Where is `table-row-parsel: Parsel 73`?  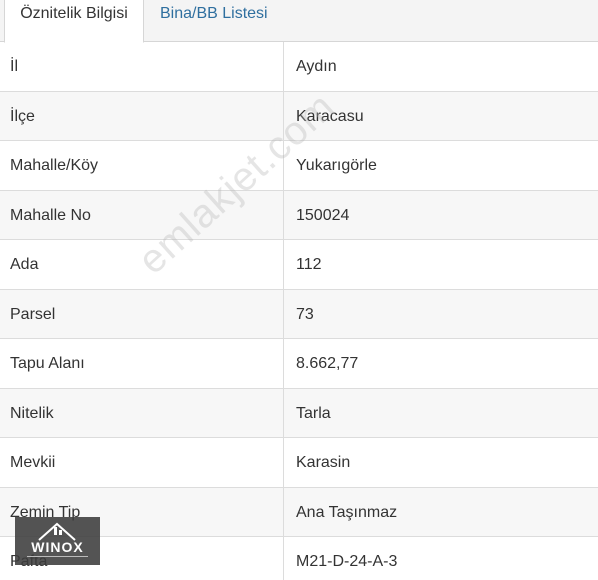 table-row-parsel: Parsel 73 is located at coordinates (299, 314).